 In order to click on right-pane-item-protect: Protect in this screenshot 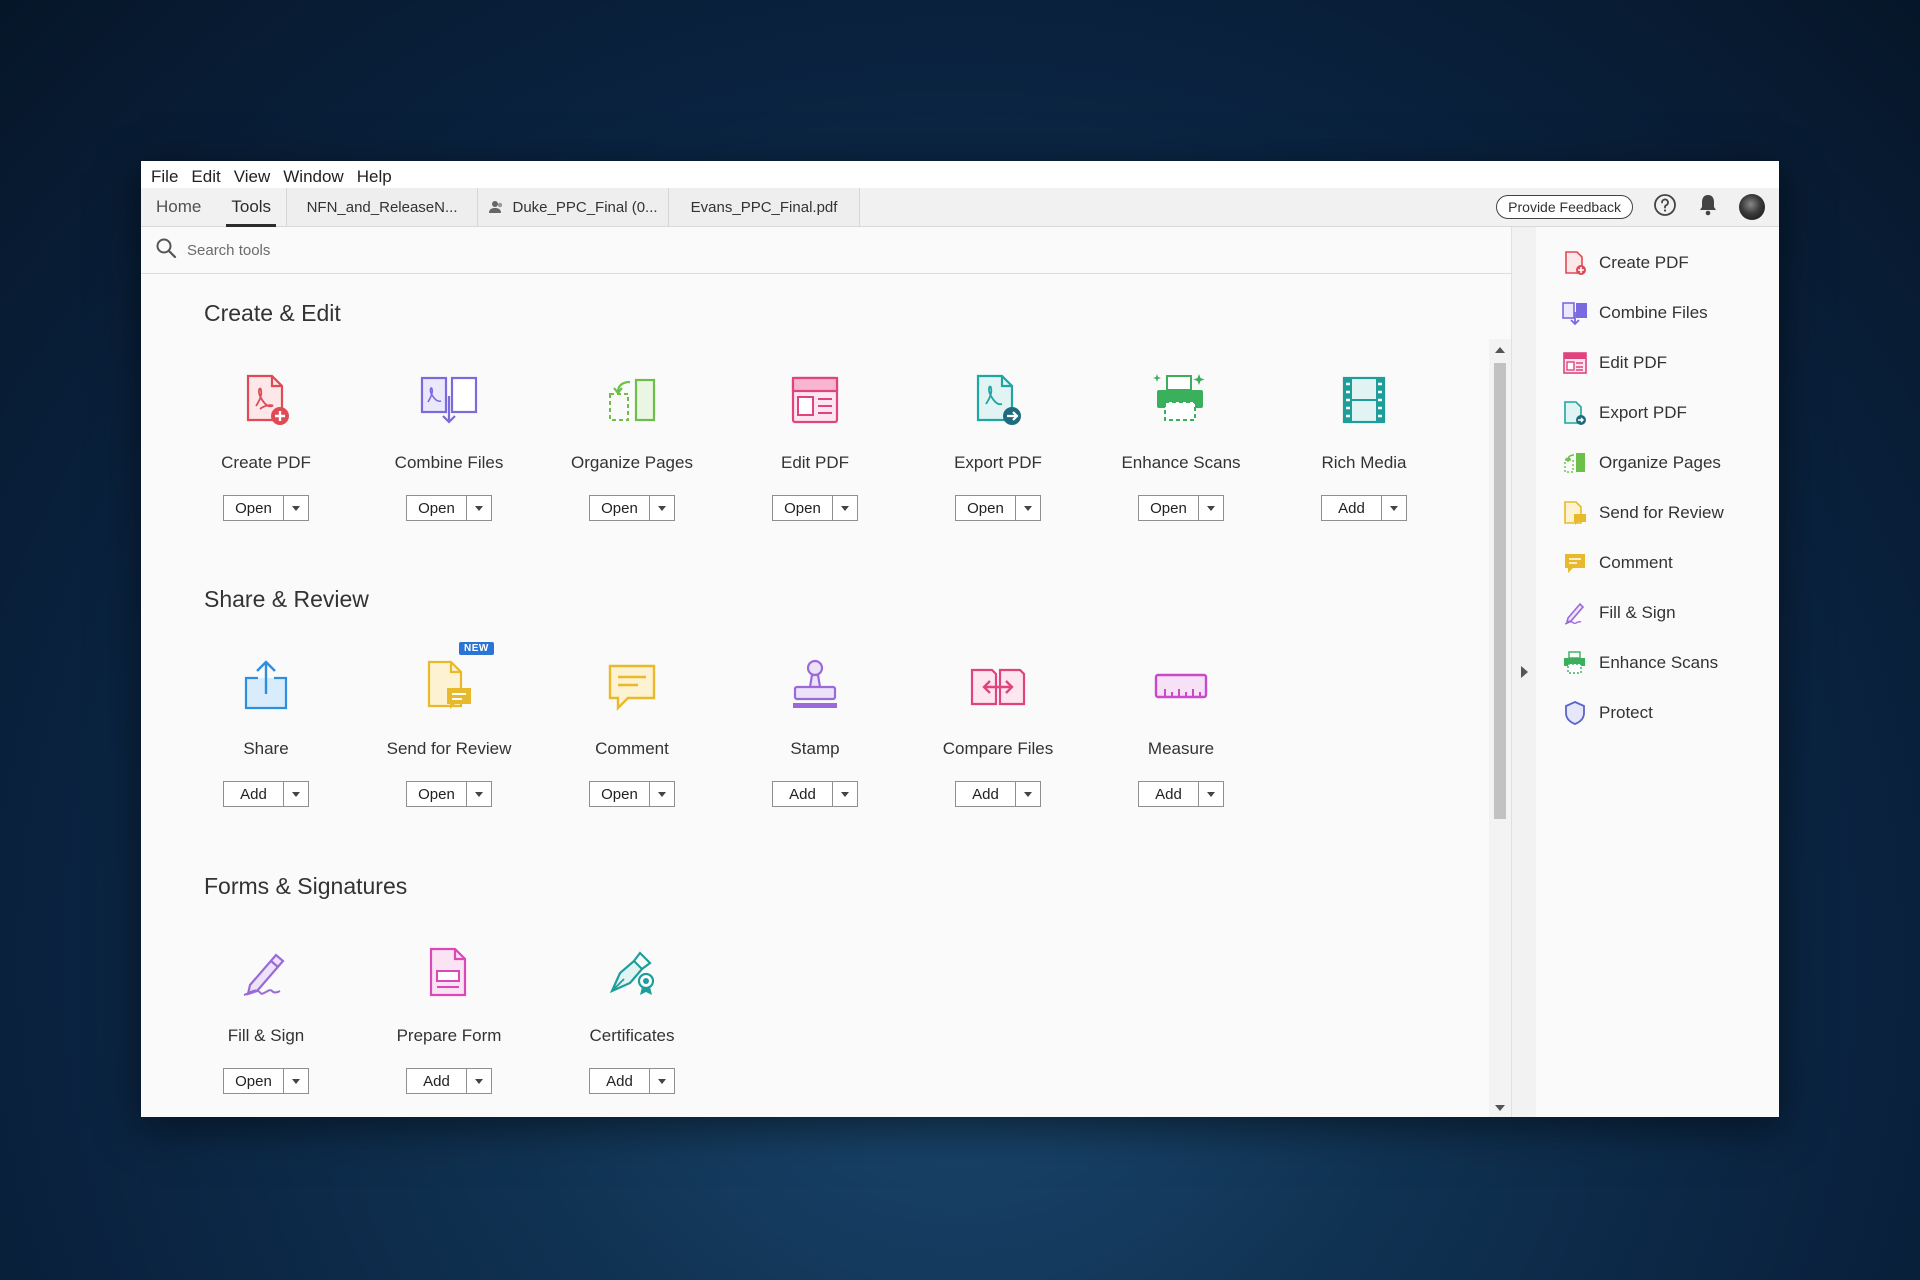, I will do `click(1607, 713)`.